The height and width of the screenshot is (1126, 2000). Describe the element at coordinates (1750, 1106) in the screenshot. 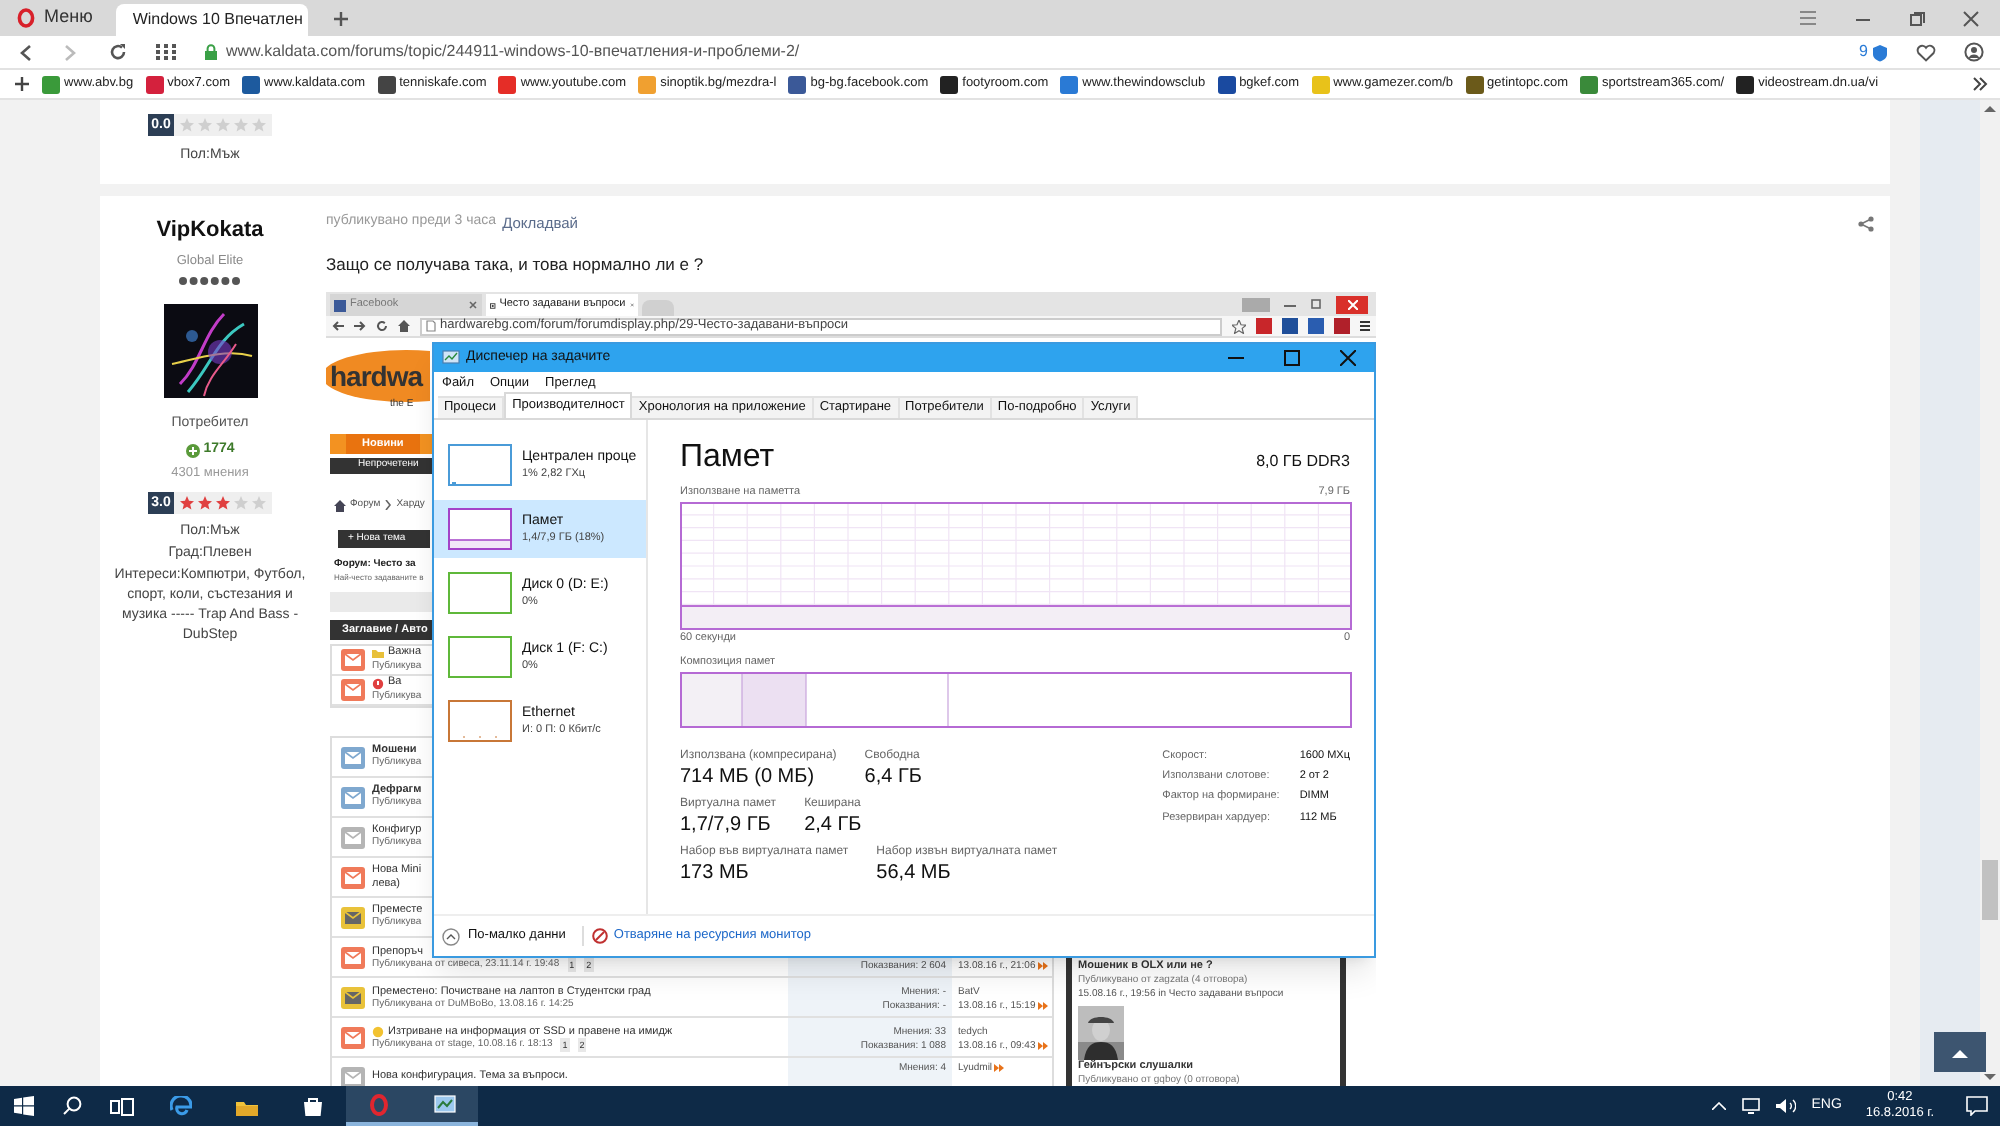

I see `network-icon` at that location.